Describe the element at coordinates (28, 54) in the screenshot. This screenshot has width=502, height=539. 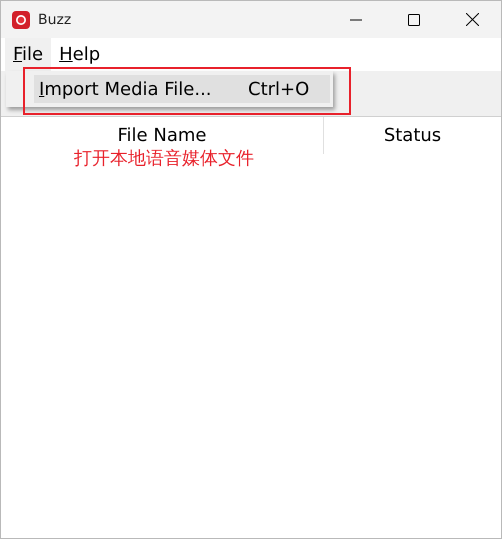
I see `menu-item: File` at that location.